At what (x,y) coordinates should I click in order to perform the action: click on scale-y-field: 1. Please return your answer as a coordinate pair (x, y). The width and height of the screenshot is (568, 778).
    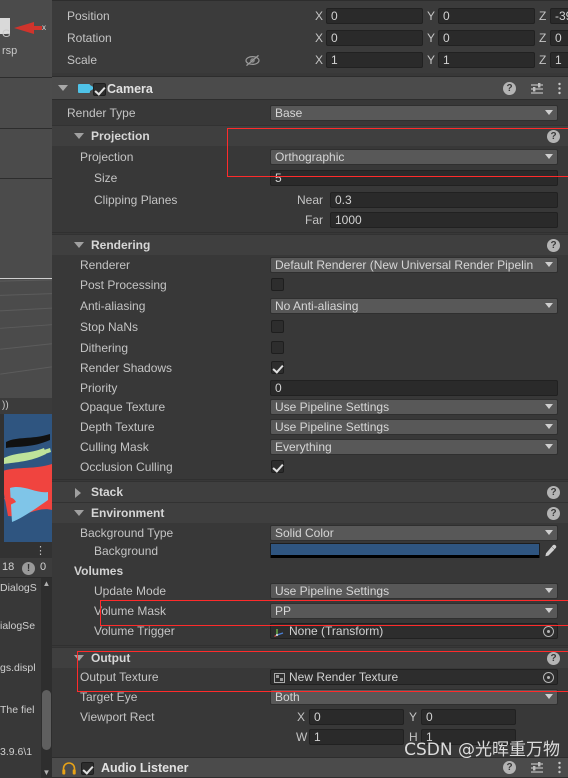
    Looking at the image, I should click on (486, 60).